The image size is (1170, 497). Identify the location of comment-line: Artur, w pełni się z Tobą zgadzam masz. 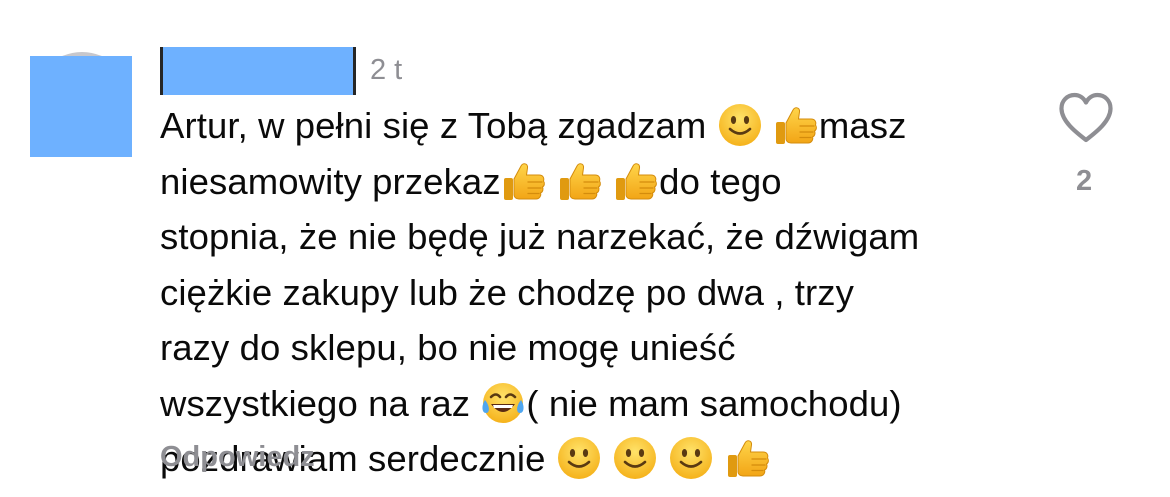
(600, 126).